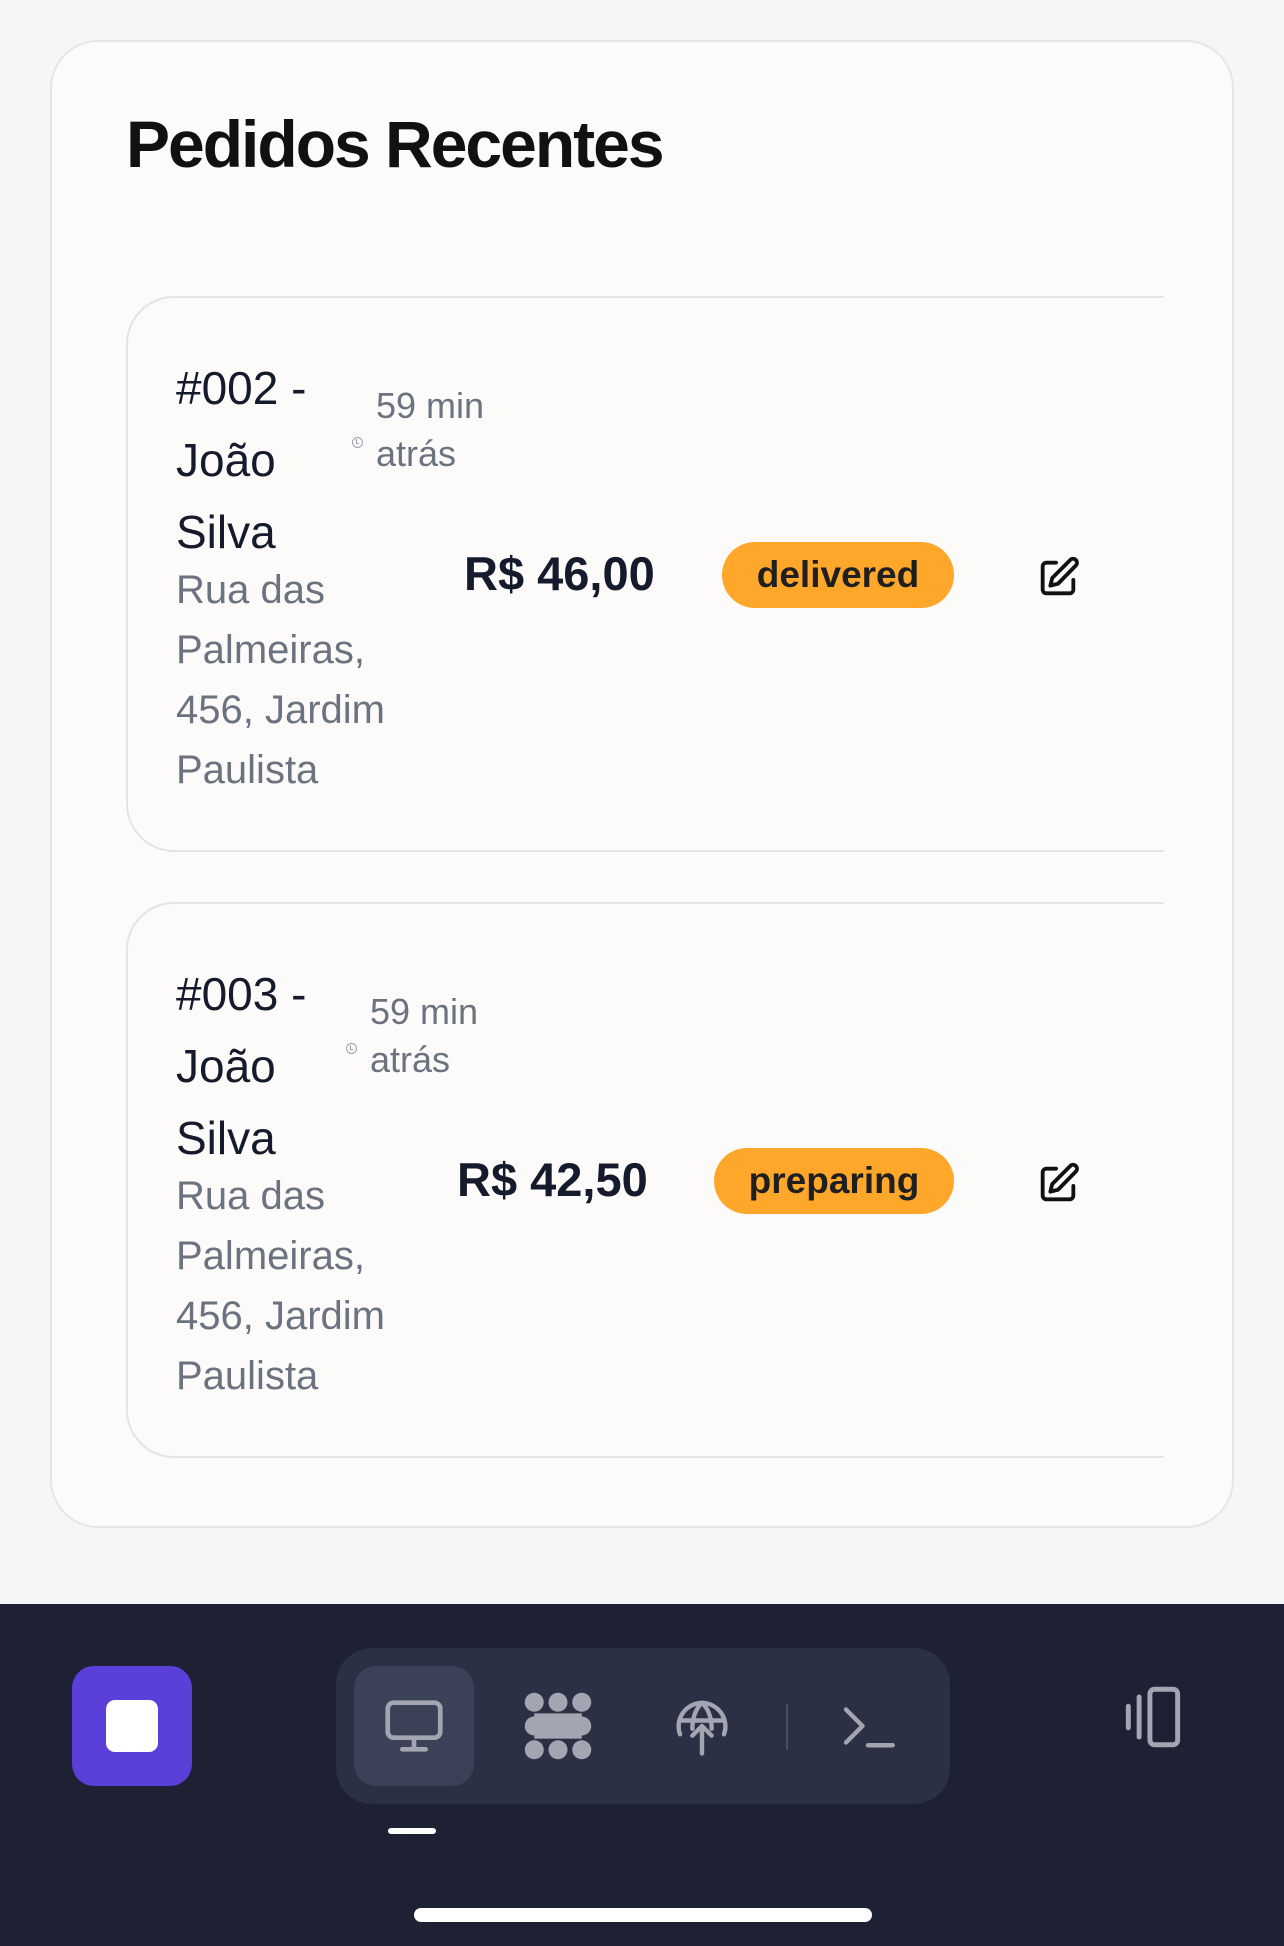  What do you see at coordinates (395, 144) in the screenshot?
I see `panel-title: Pedidos Recentes` at bounding box center [395, 144].